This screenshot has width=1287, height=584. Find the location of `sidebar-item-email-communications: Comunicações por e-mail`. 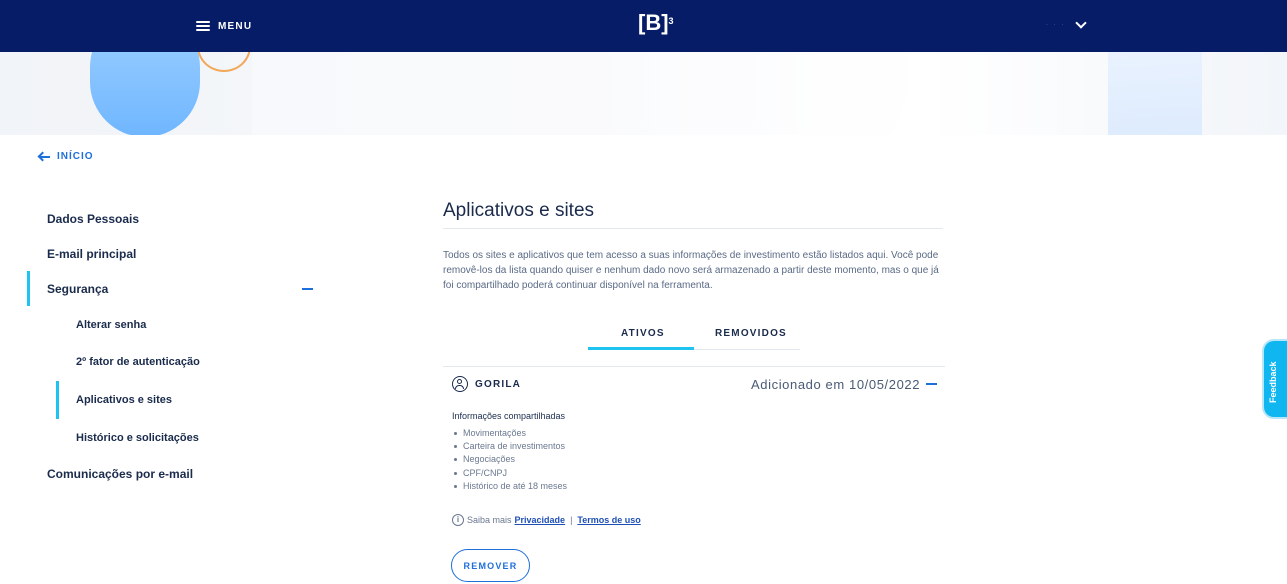

sidebar-item-email-communications: Comunicações por e-mail is located at coordinates (120, 474).